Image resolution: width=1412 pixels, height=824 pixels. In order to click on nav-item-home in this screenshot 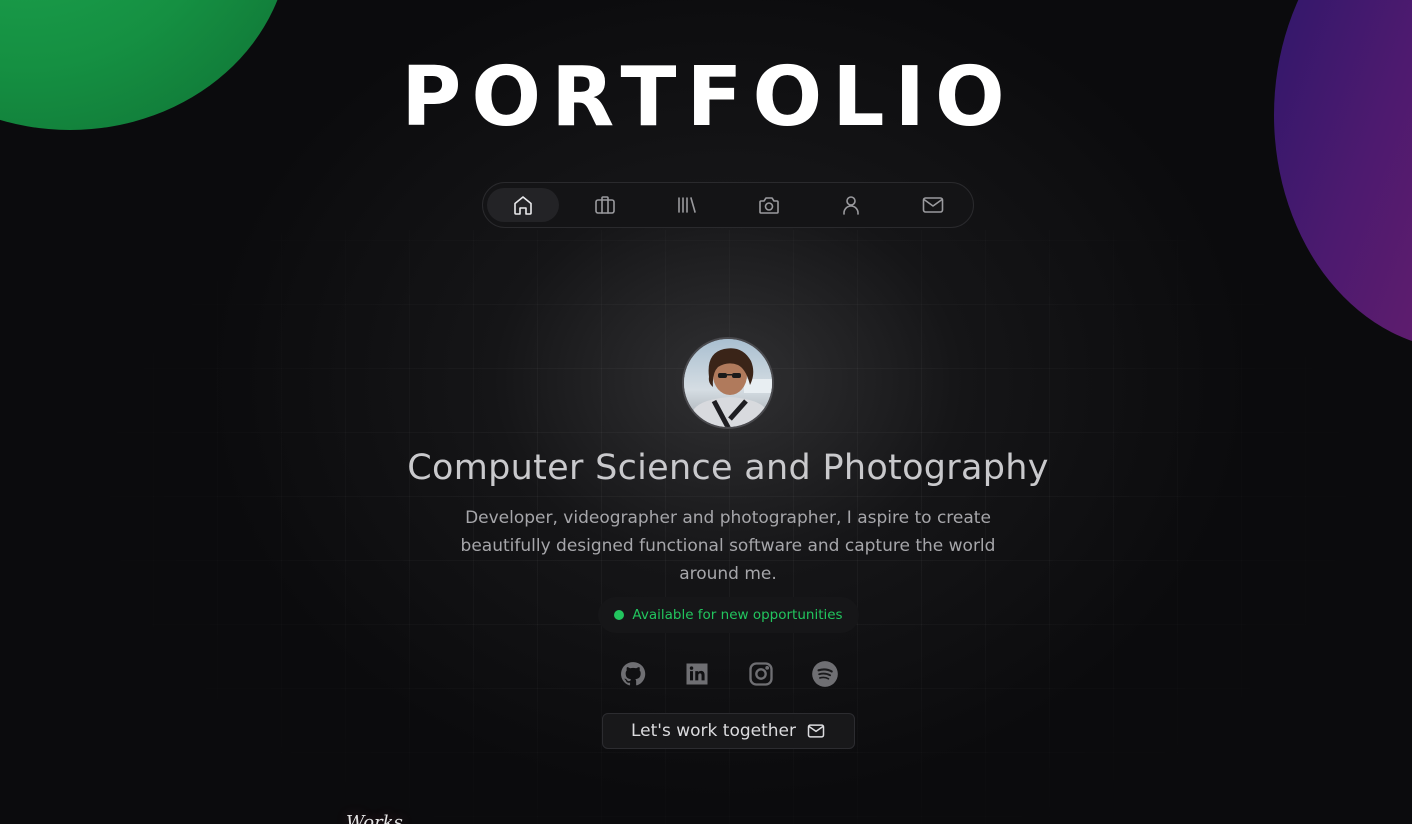, I will do `click(523, 205)`.